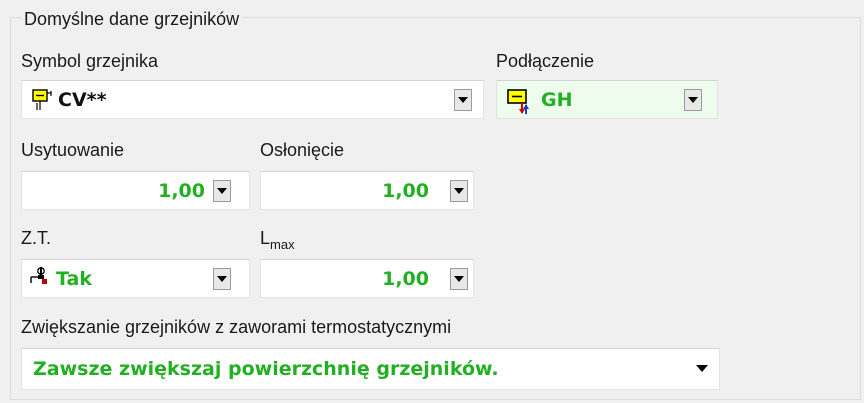 The image size is (864, 403). Describe the element at coordinates (42, 102) in the screenshot. I see `radiator-symbol-icon` at that location.